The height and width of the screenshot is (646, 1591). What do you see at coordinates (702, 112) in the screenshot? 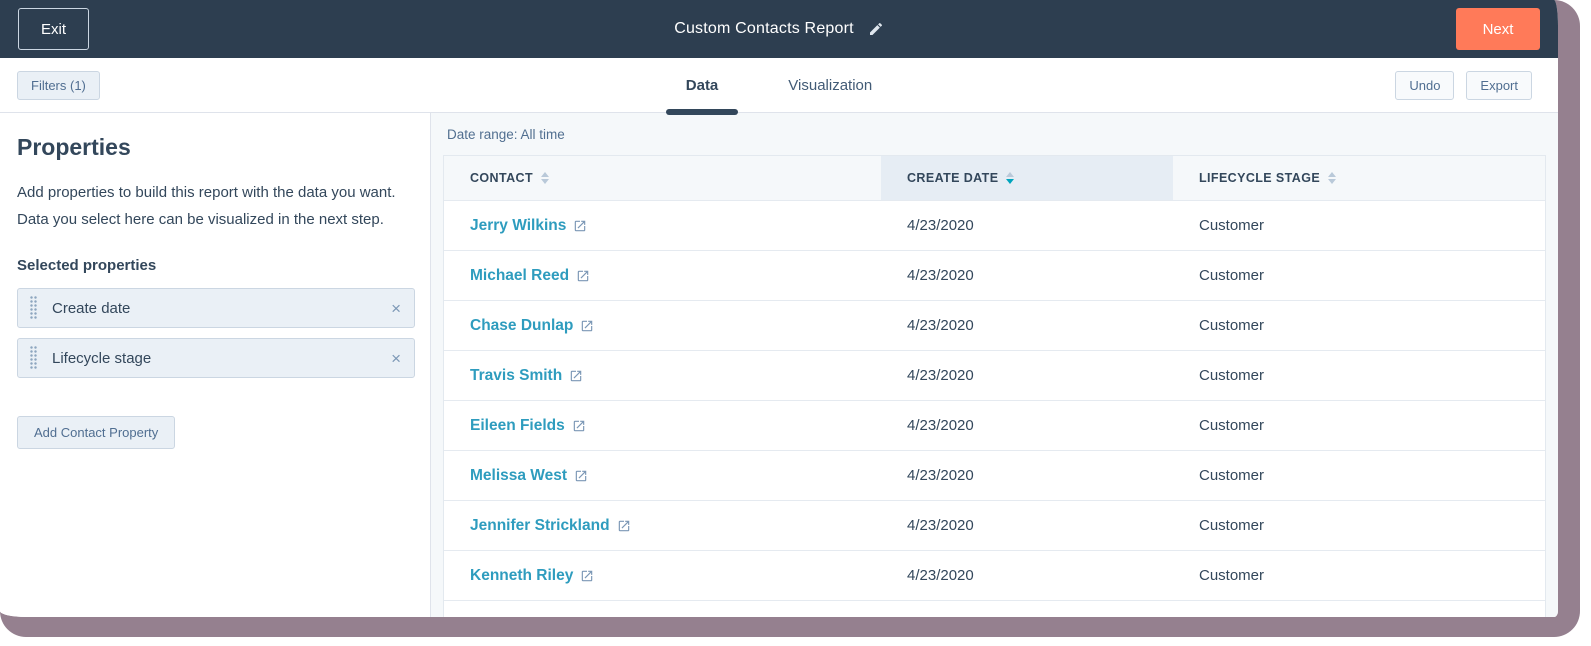
I see `active-tab-underline` at bounding box center [702, 112].